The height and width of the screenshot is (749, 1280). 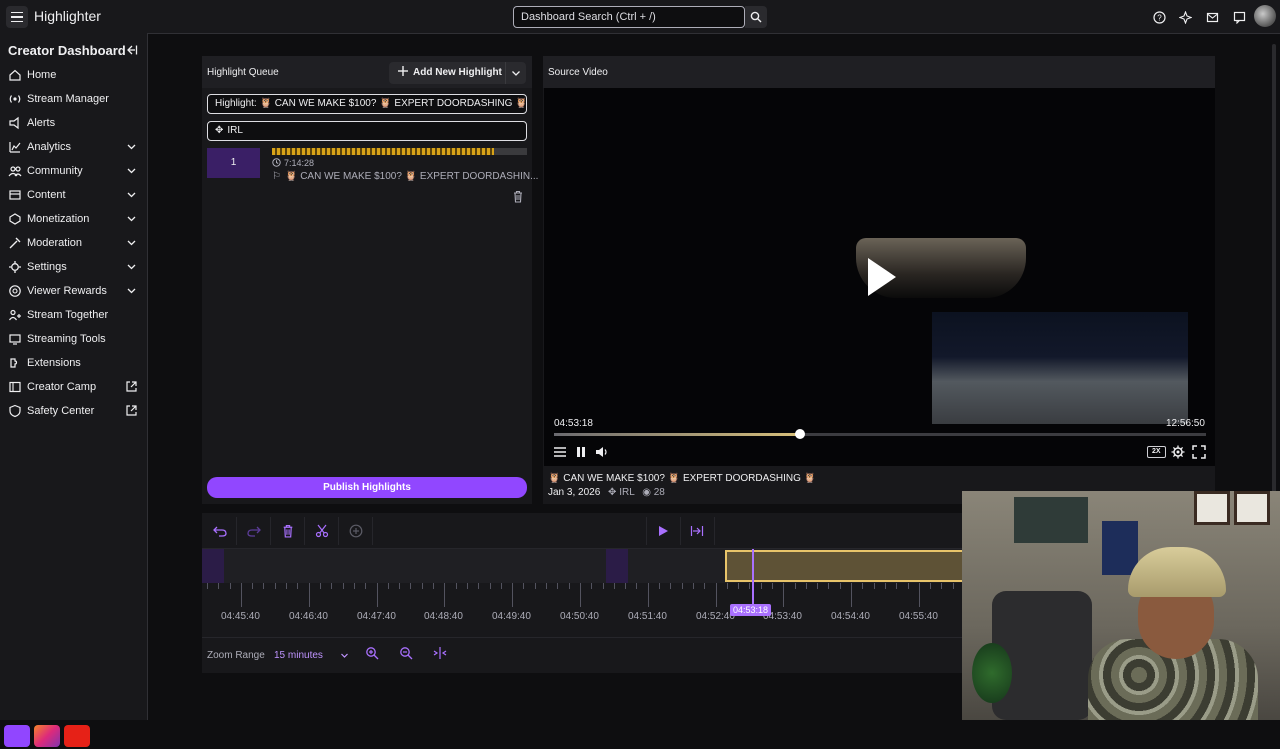 I want to click on selected-clip, so click(x=847, y=566).